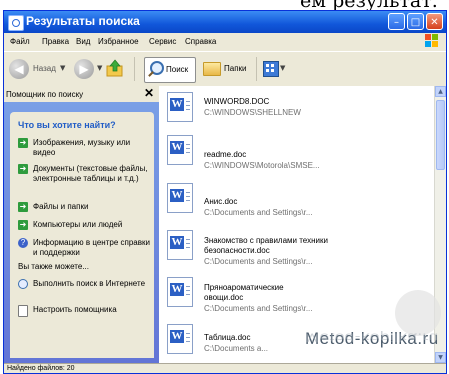 Image resolution: width=449 pixels, height=374 pixels. Describe the element at coordinates (19, 69) in the screenshot. I see `back-arrow-icon: ◀` at that location.